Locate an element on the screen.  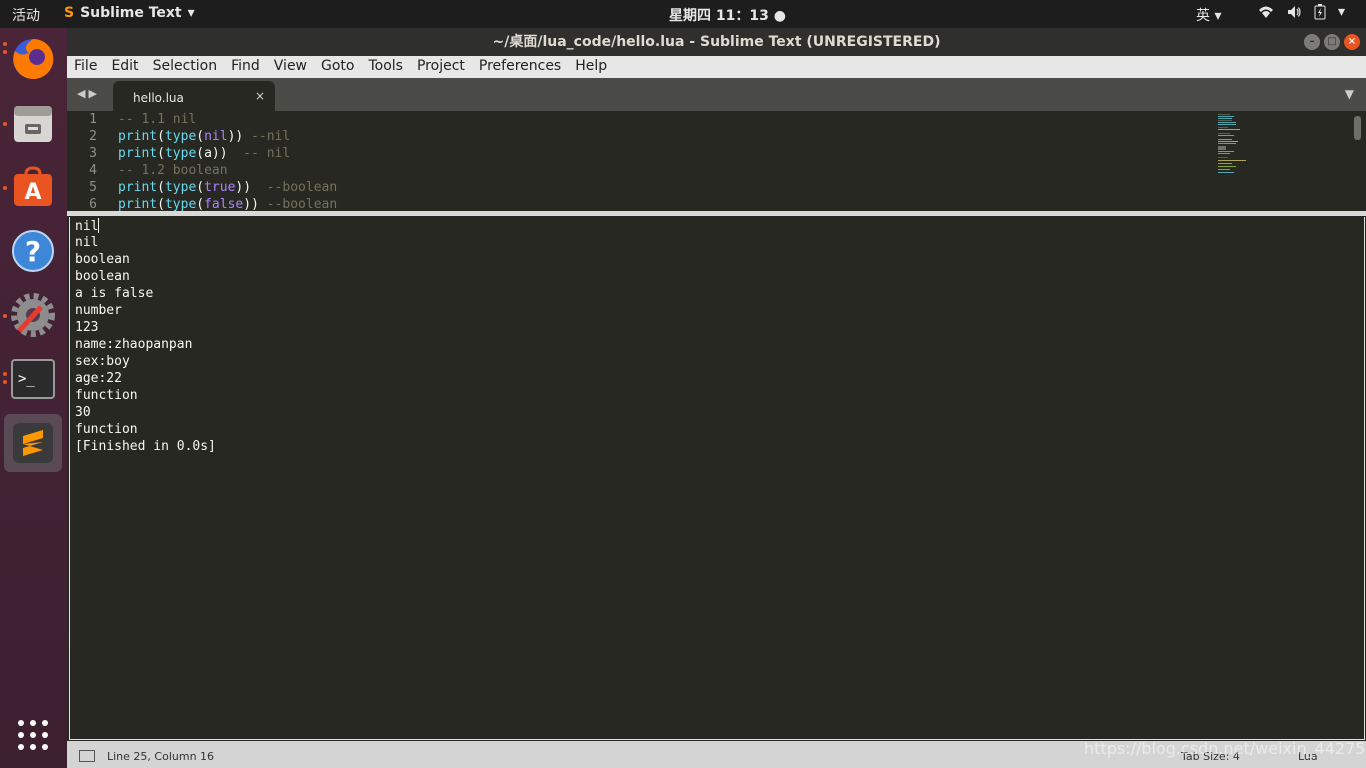
tab-bar: ◀▶ hello.lua × ▼ is located at coordinates (716, 94).